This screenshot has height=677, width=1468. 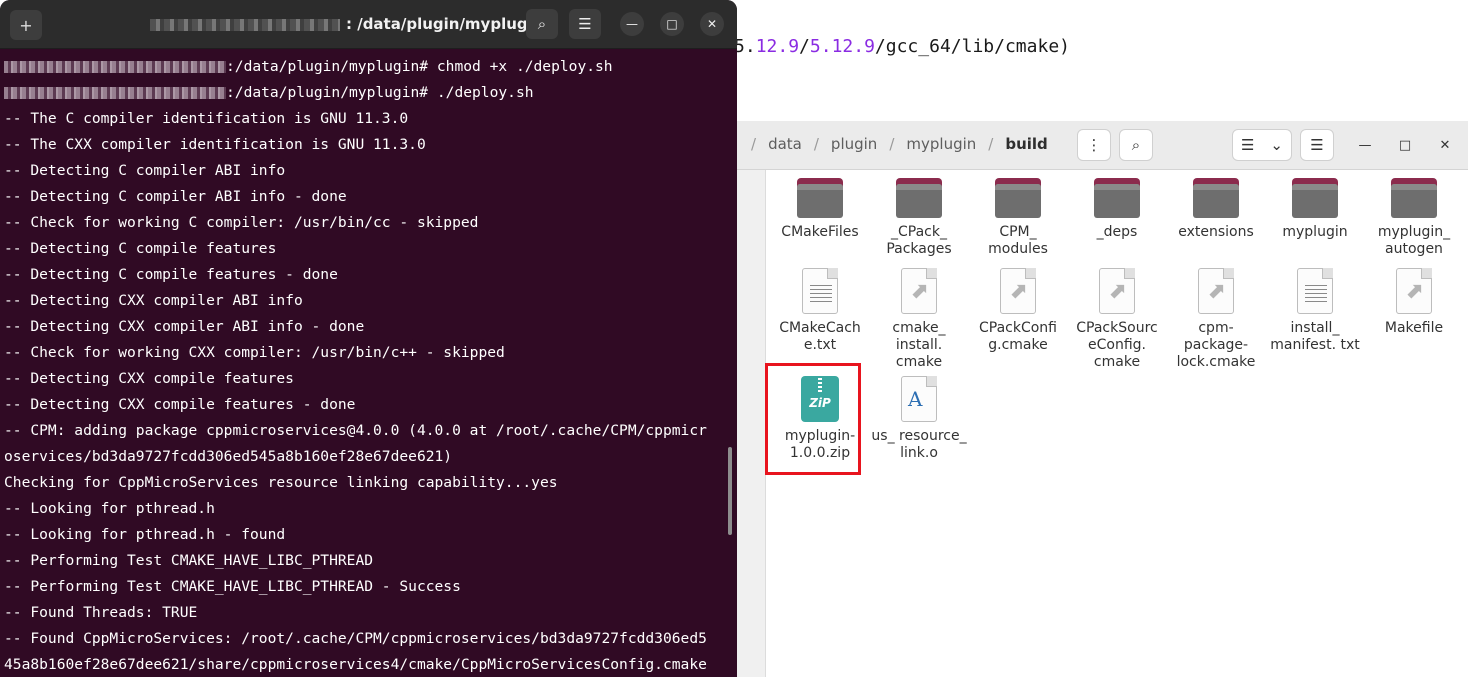 I want to click on terminal-line: :/data/plugin/myplugin# ./deploy.sh, so click(x=366, y=93).